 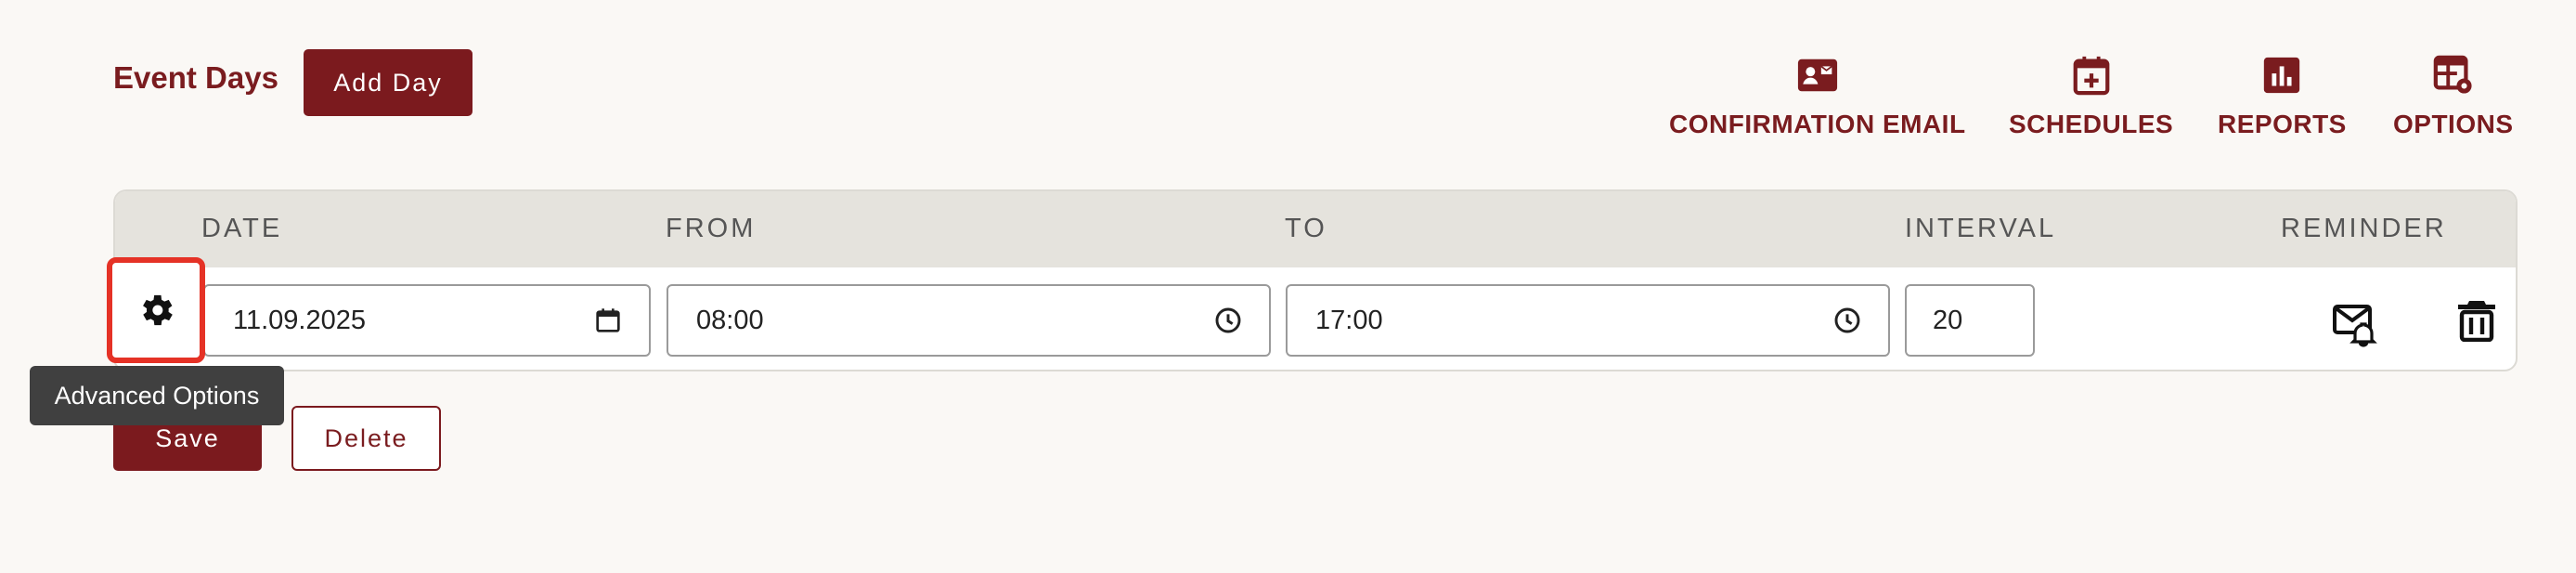 I want to click on advanced-options-button, so click(x=156, y=310).